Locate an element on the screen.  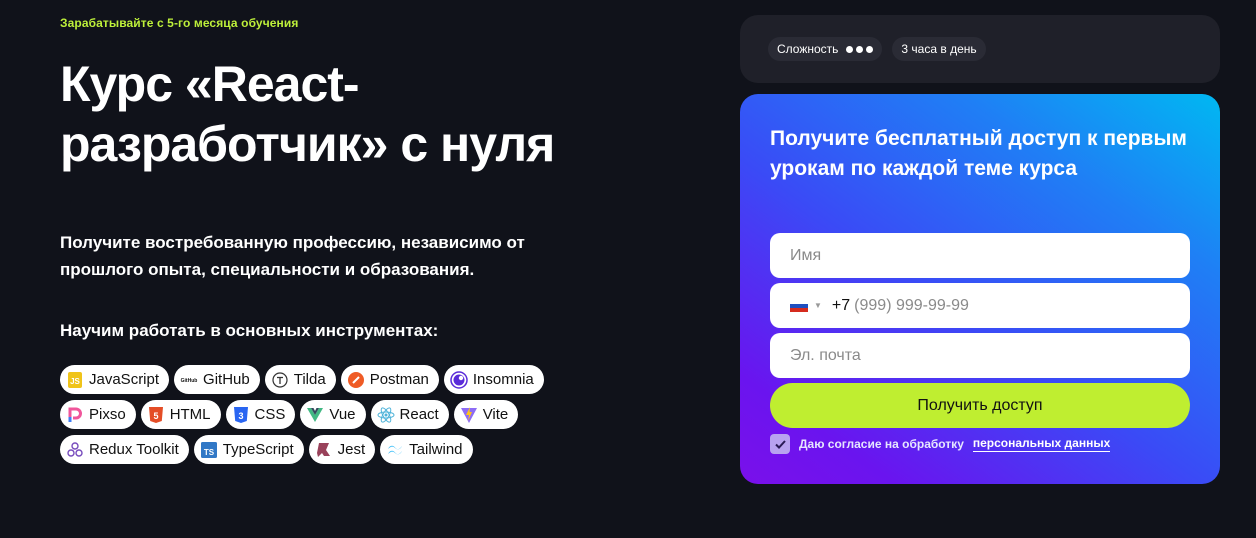
consent-text: Даю согласие на обработку is located at coordinates (881, 444).